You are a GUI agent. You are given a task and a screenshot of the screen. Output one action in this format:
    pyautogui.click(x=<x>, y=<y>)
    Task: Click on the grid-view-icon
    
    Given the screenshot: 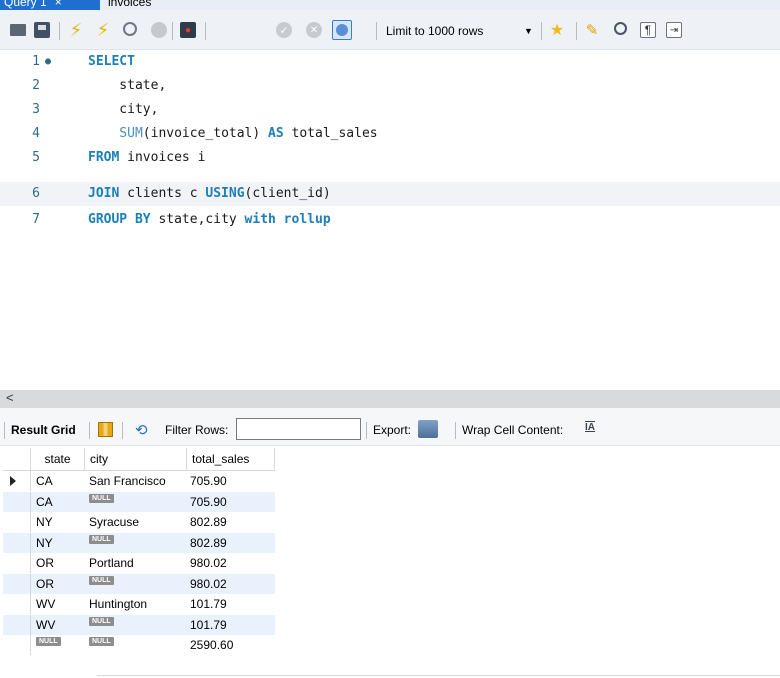 What is the action you would take?
    pyautogui.click(x=105, y=429)
    